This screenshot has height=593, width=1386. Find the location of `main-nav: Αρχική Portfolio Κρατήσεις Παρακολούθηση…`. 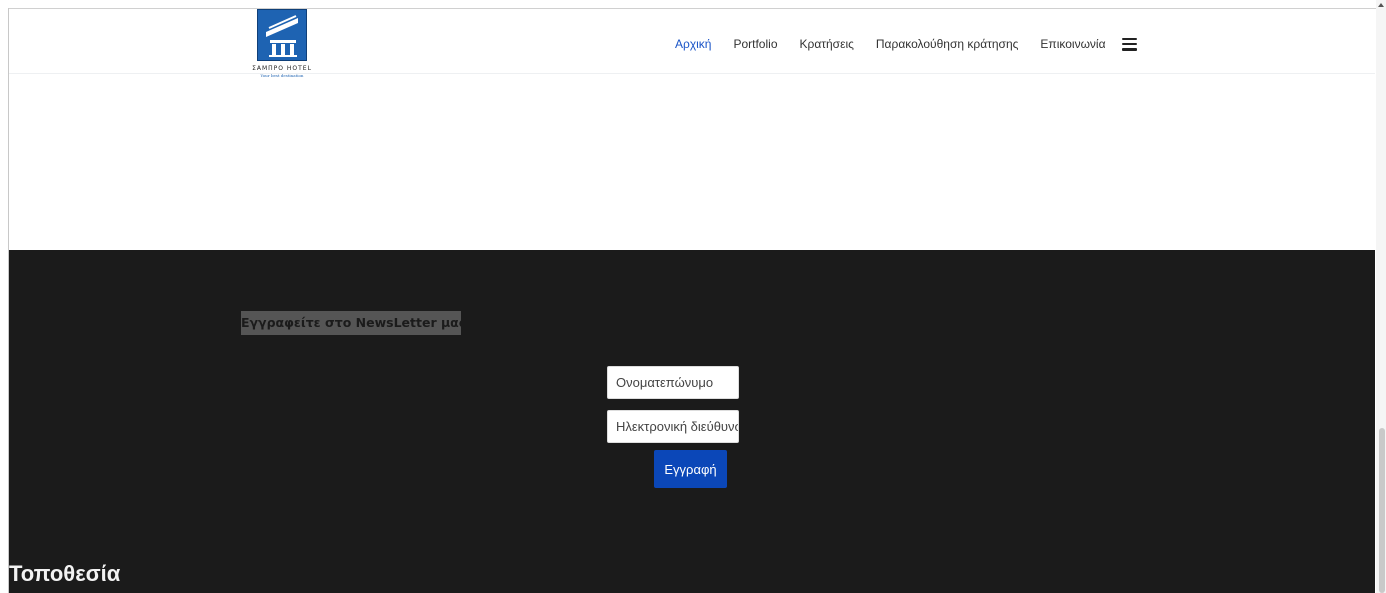

main-nav: Αρχική Portfolio Κρατήσεις Παρακολούθηση… is located at coordinates (906, 44).